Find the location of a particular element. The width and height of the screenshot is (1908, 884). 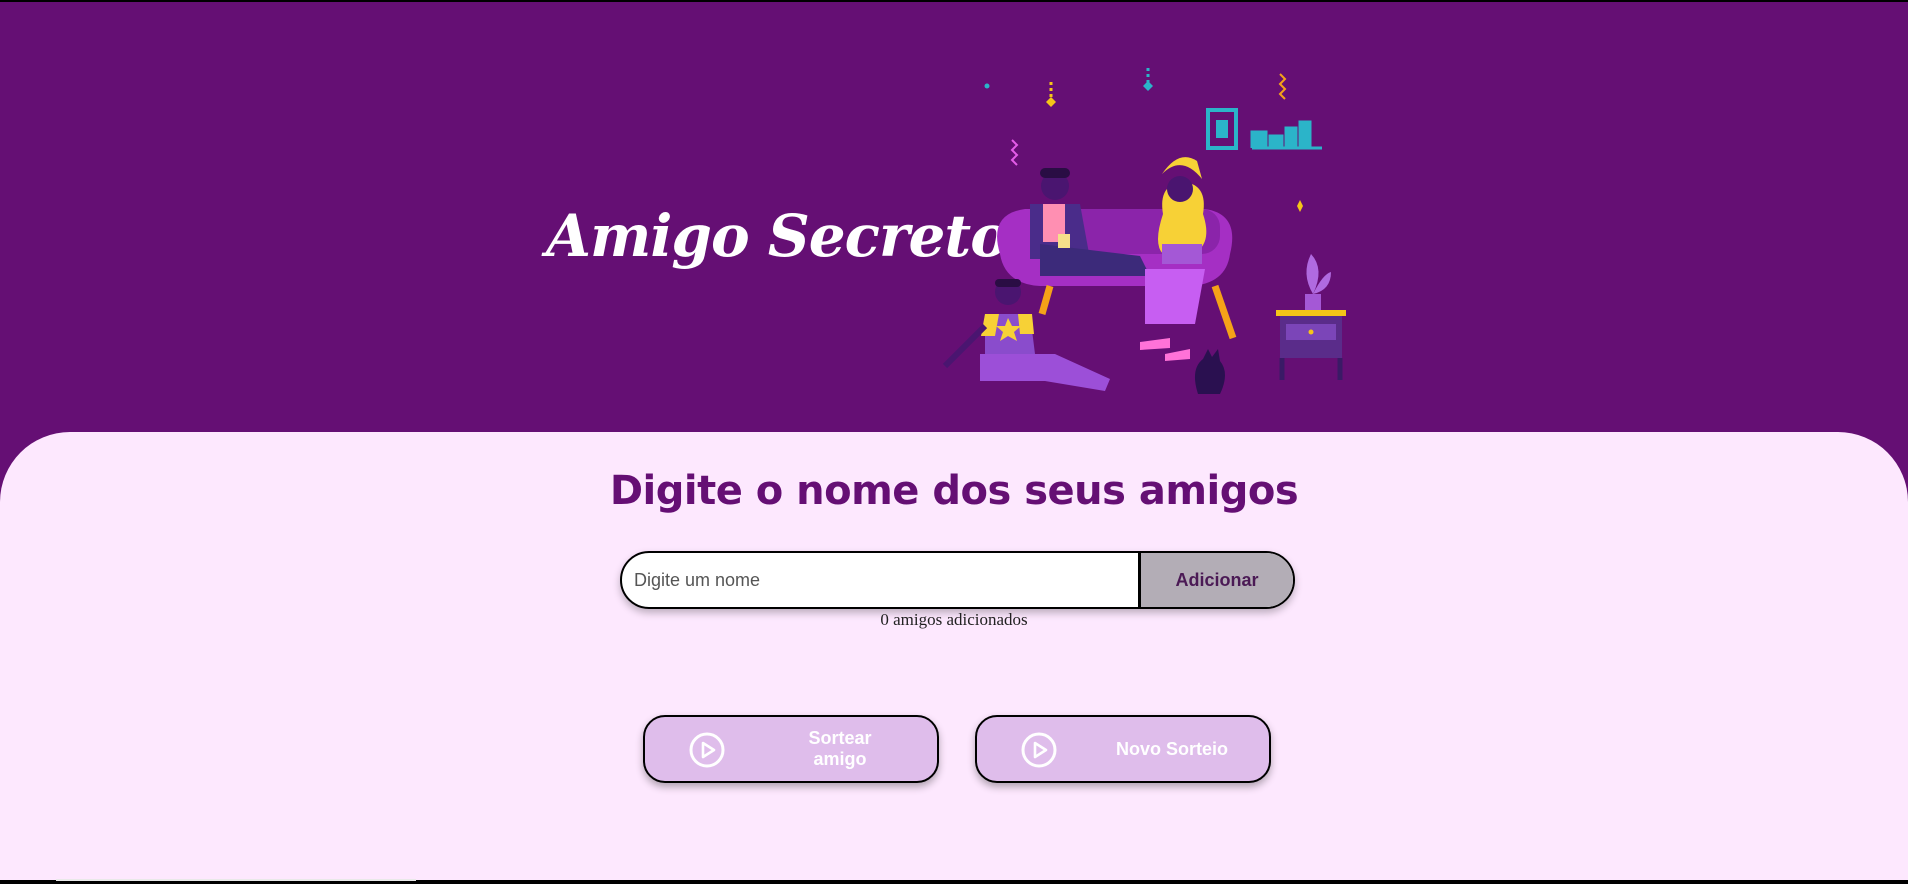

draw-friend-label: Sortear amigo is located at coordinates (840, 748).